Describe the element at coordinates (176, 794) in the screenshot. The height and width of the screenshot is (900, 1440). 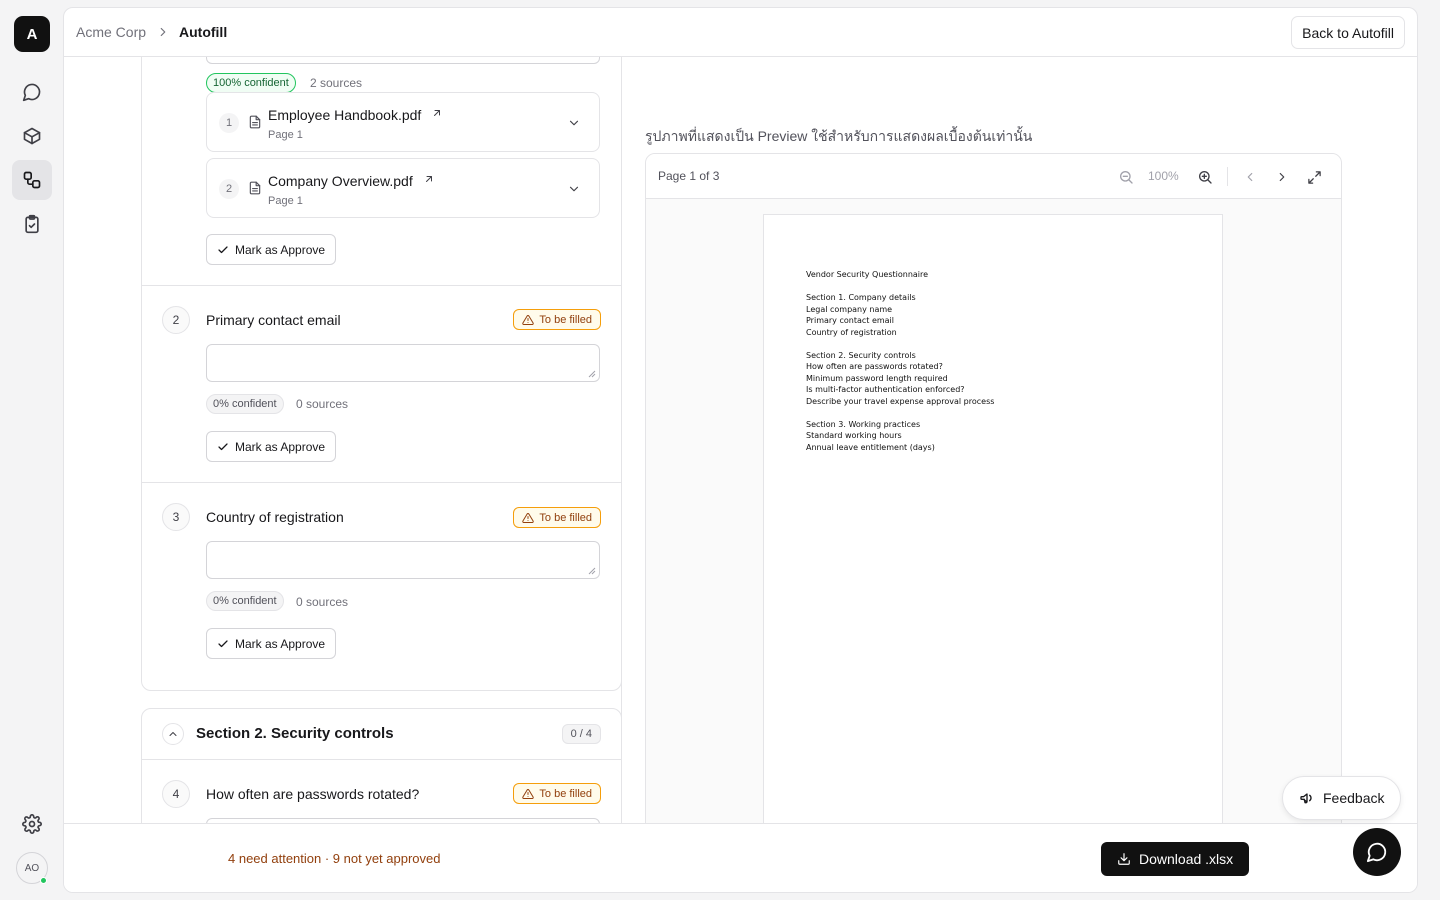
I see `question-number: 4` at that location.